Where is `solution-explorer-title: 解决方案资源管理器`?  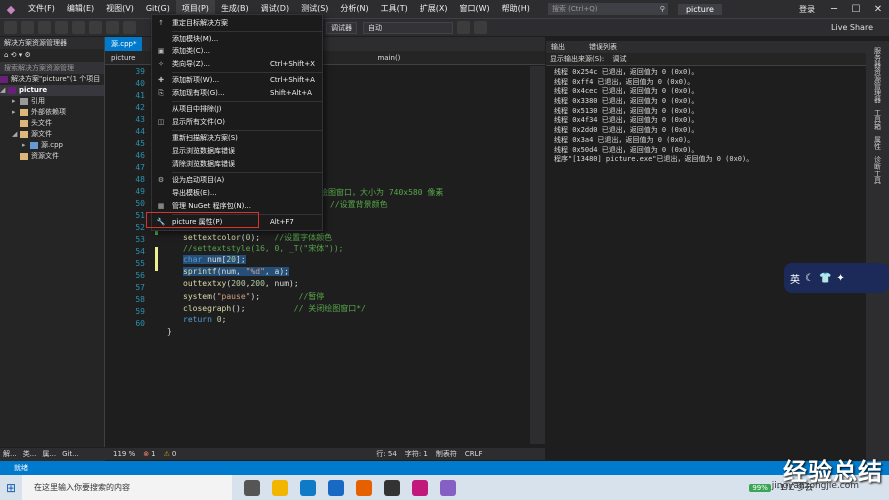
solution-explorer-title: 解决方案资源管理器 is located at coordinates (52, 43).